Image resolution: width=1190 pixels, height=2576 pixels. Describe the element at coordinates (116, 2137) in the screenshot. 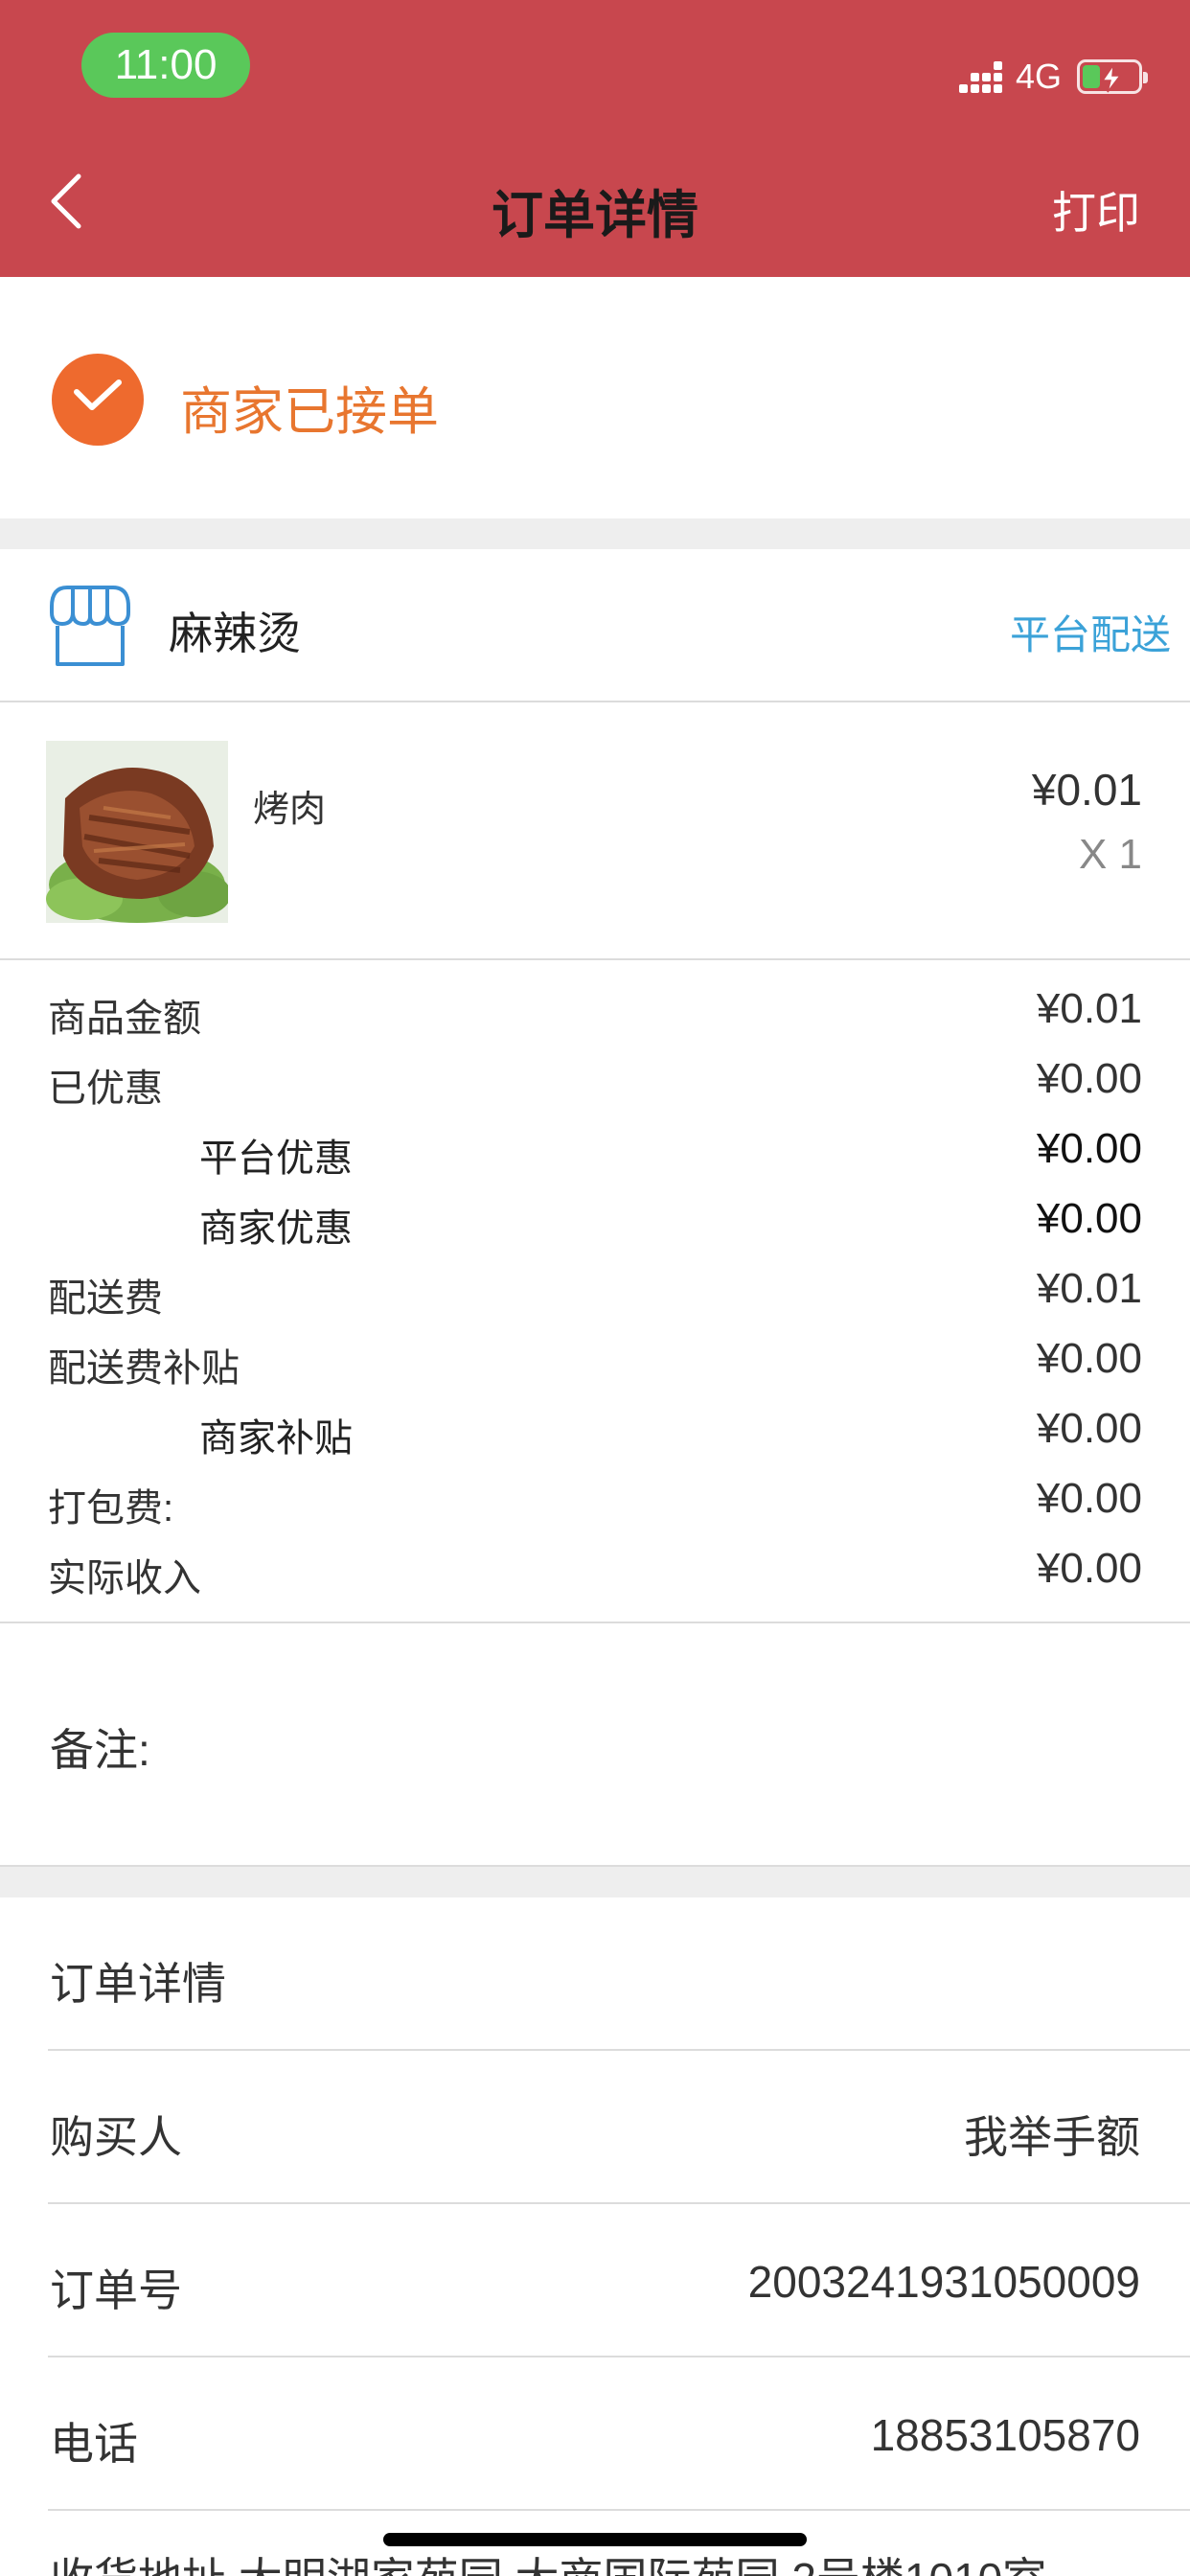

I see `buyer-label: 购买人` at that location.